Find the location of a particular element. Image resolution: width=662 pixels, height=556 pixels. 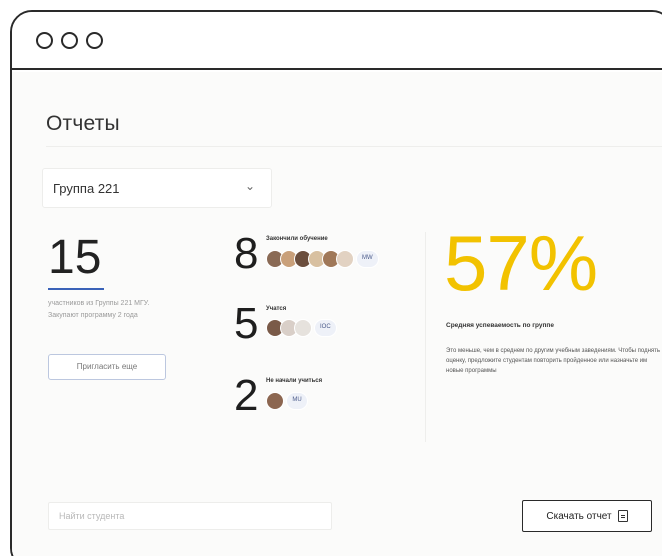

chevron-down-icon: ⌄ is located at coordinates (249, 186).